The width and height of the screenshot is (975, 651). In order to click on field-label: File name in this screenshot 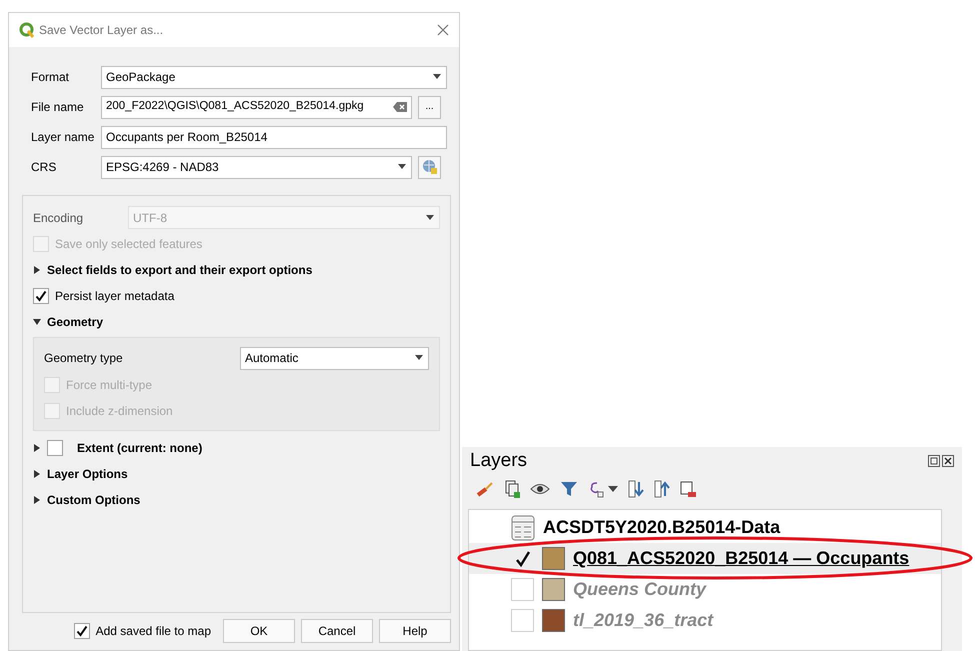, I will do `click(58, 107)`.